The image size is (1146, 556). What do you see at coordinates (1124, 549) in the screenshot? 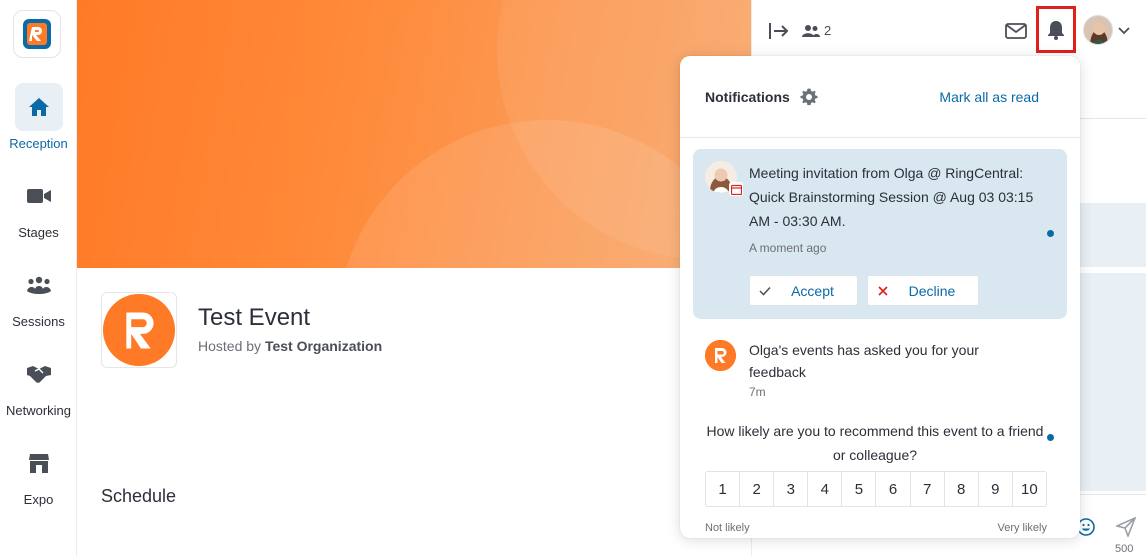
I see `character-limit: 500` at bounding box center [1124, 549].